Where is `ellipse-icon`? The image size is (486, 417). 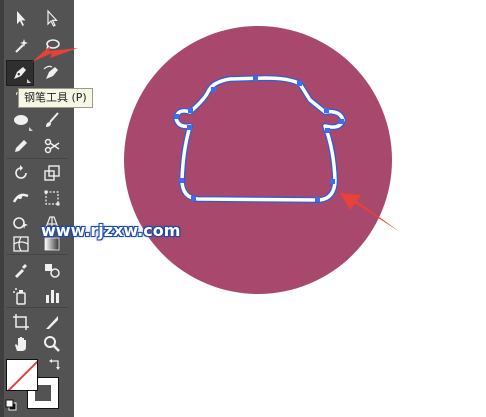 ellipse-icon is located at coordinates (21, 120).